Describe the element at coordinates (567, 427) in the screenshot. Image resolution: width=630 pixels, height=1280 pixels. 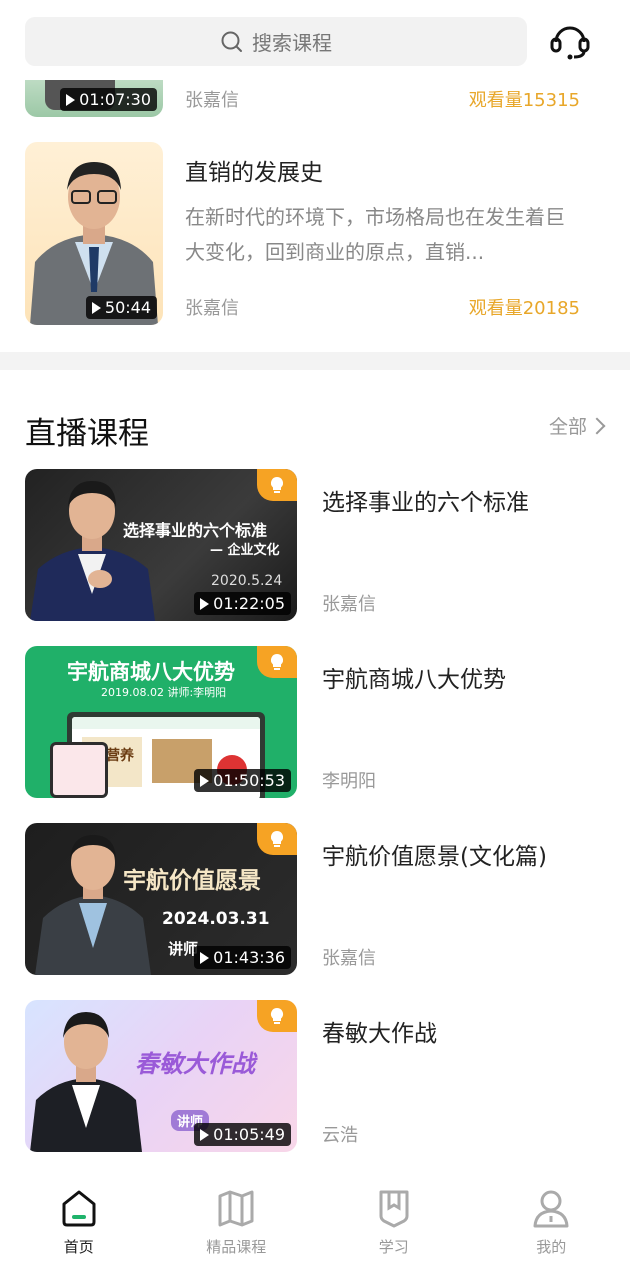
I see `view-all-label: 全部` at that location.